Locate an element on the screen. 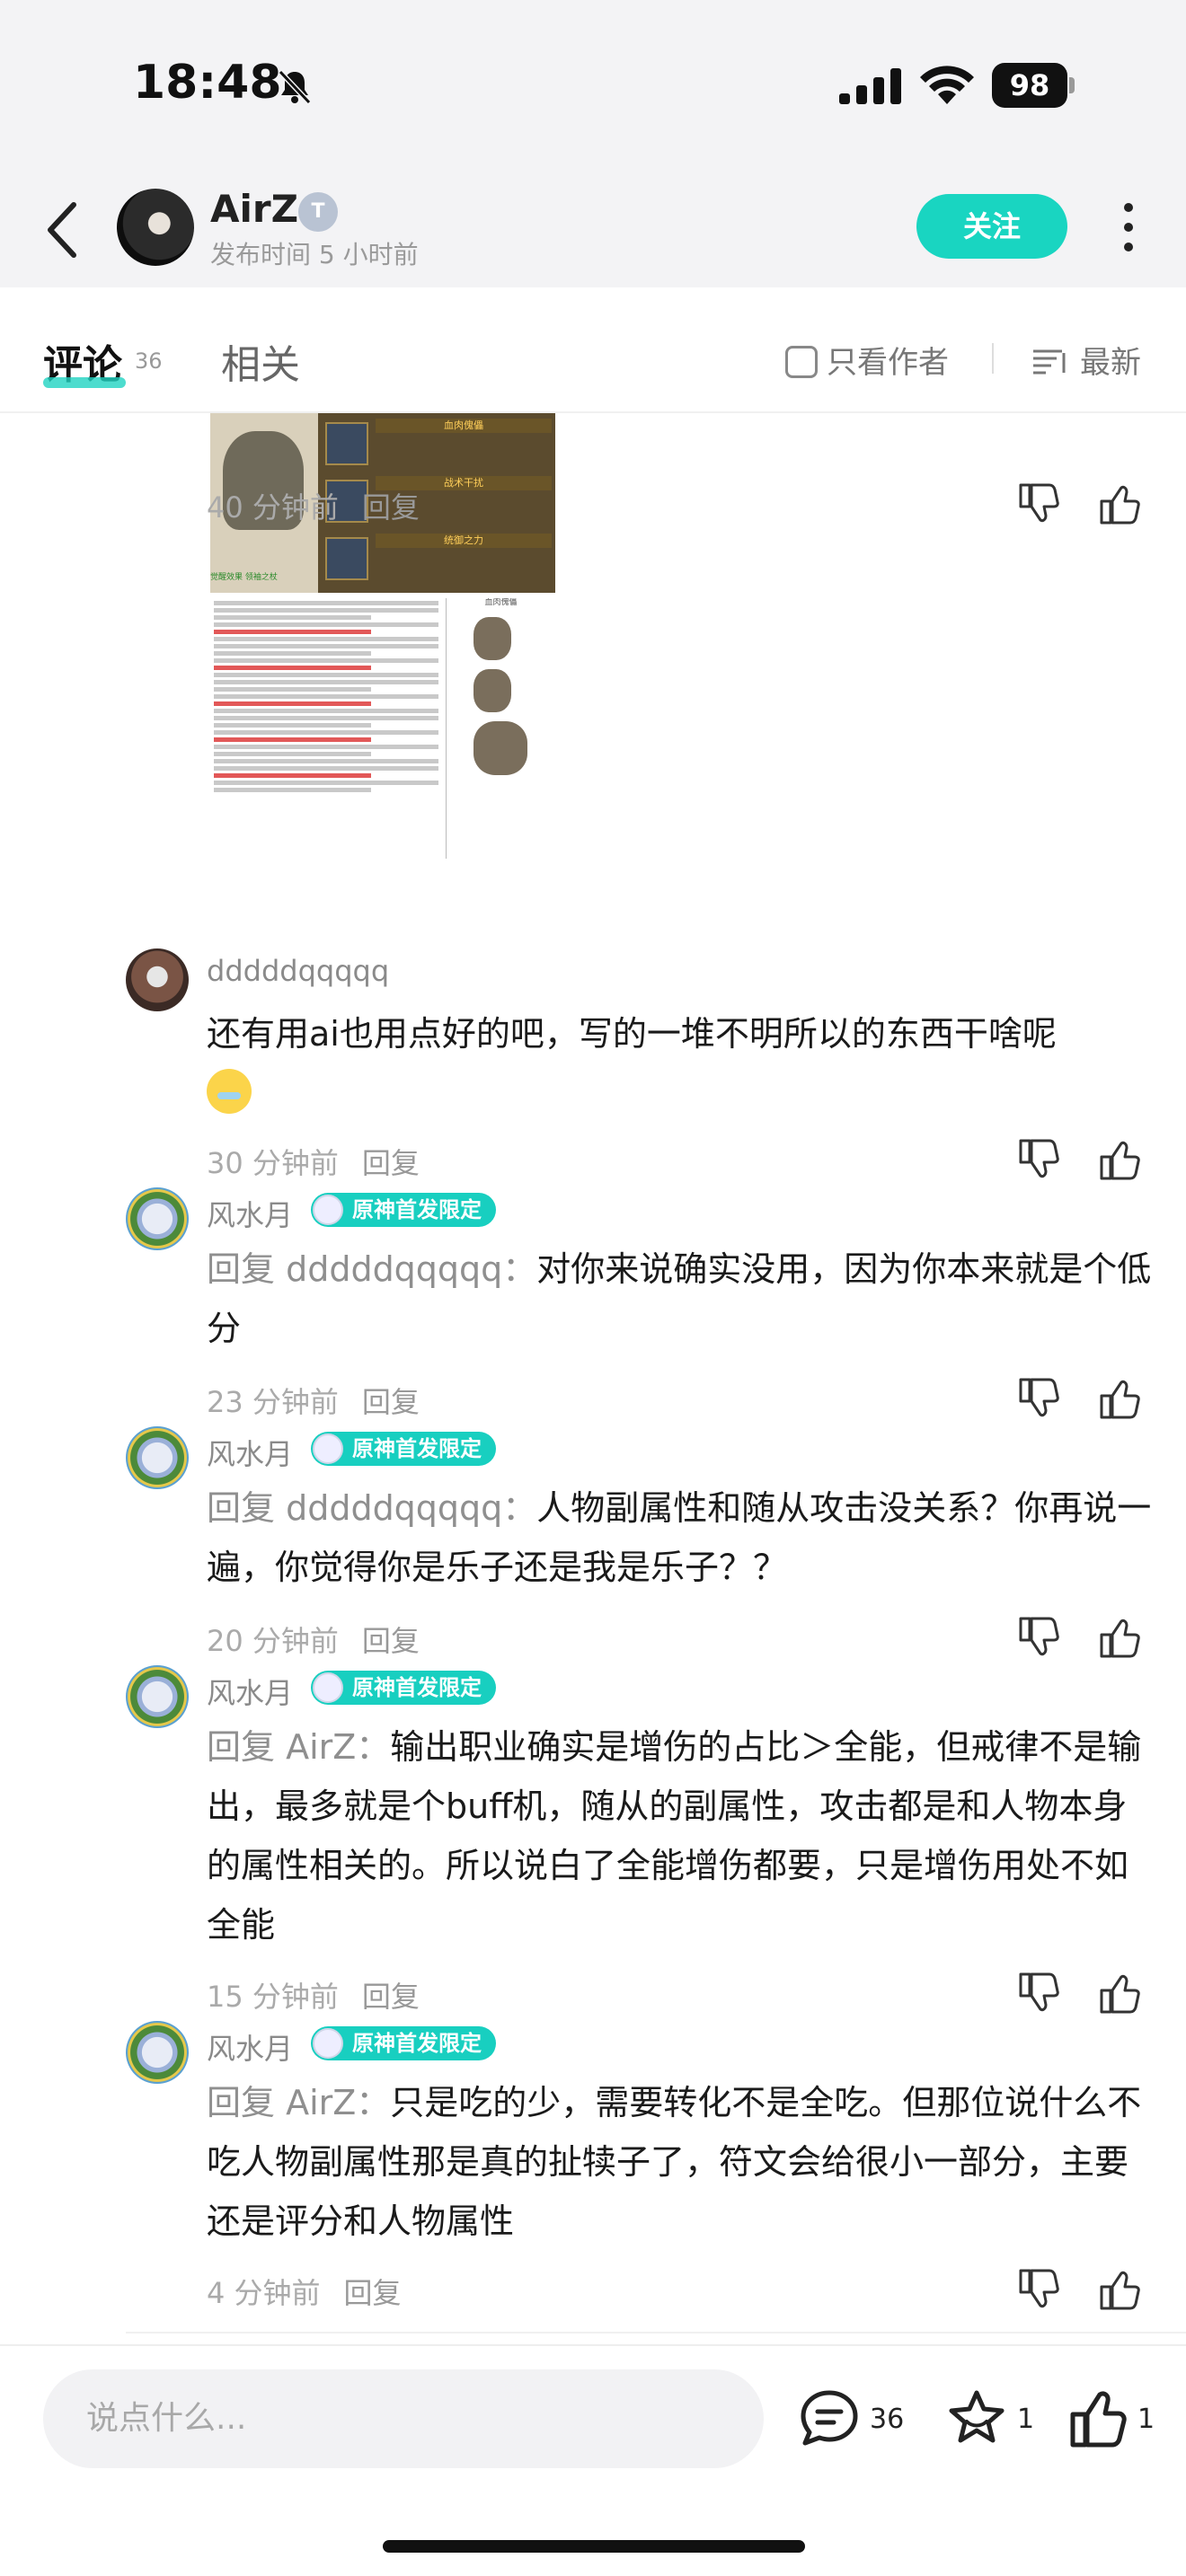 The image size is (1186, 2576). active-tab-indicator is located at coordinates (84, 382).